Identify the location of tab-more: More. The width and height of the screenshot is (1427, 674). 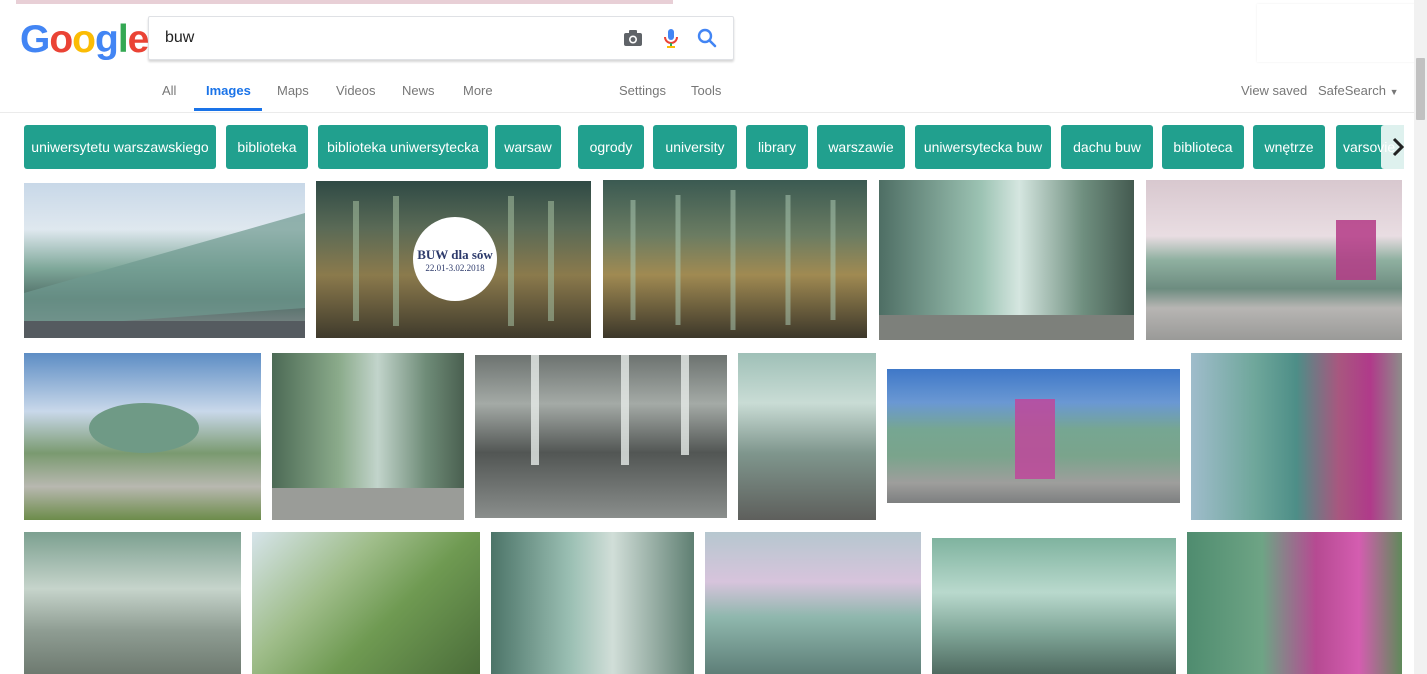
(478, 90).